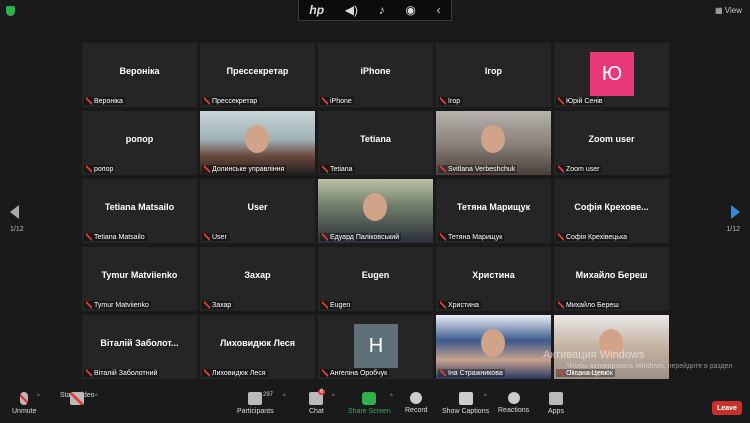  I want to click on participant-tile: Ю Юрій Сенів, so click(611, 75).